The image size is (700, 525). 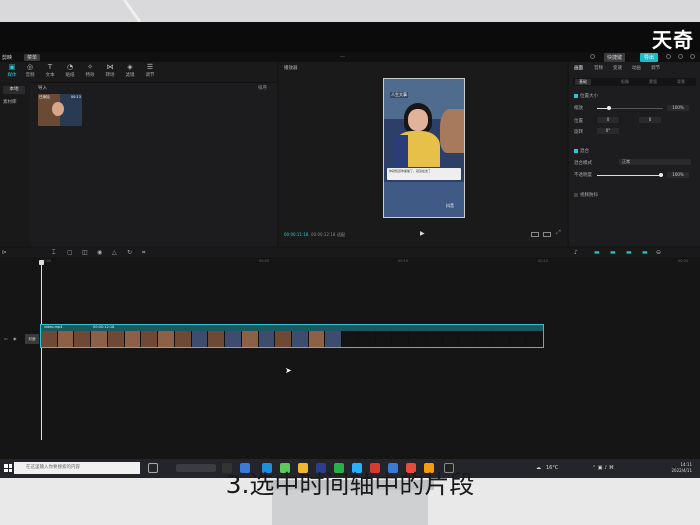 What do you see at coordinates (625, 82) in the screenshot?
I see `subtab-cutout: 抠像` at bounding box center [625, 82].